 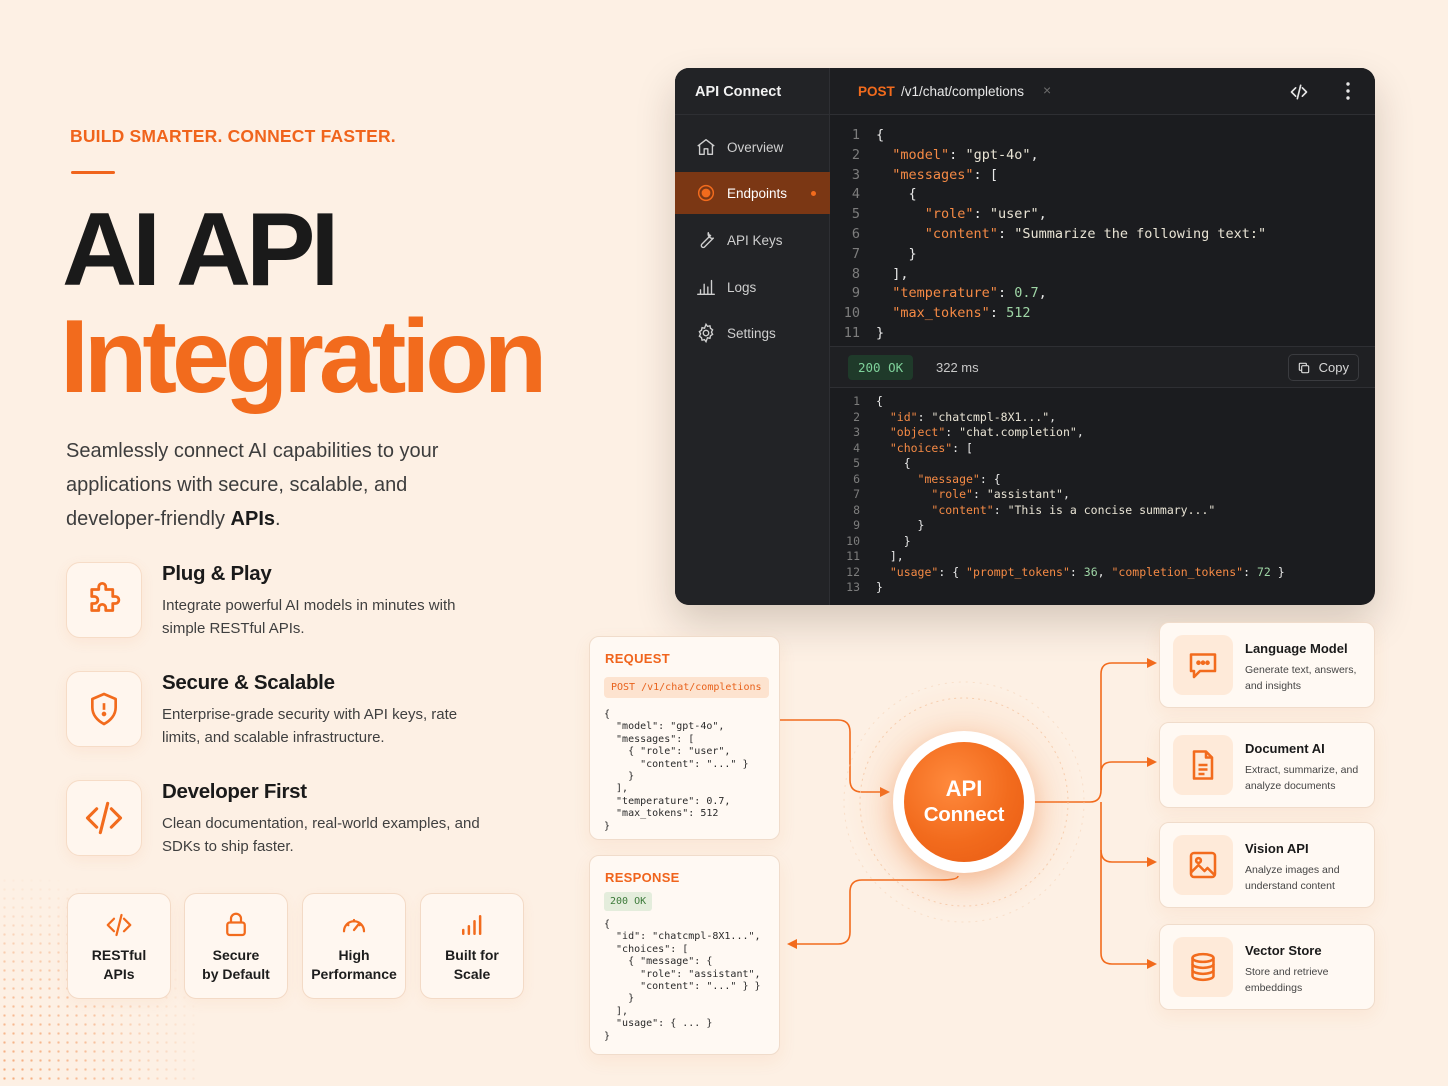 I want to click on request-card-title: REQUEST, so click(x=637, y=658).